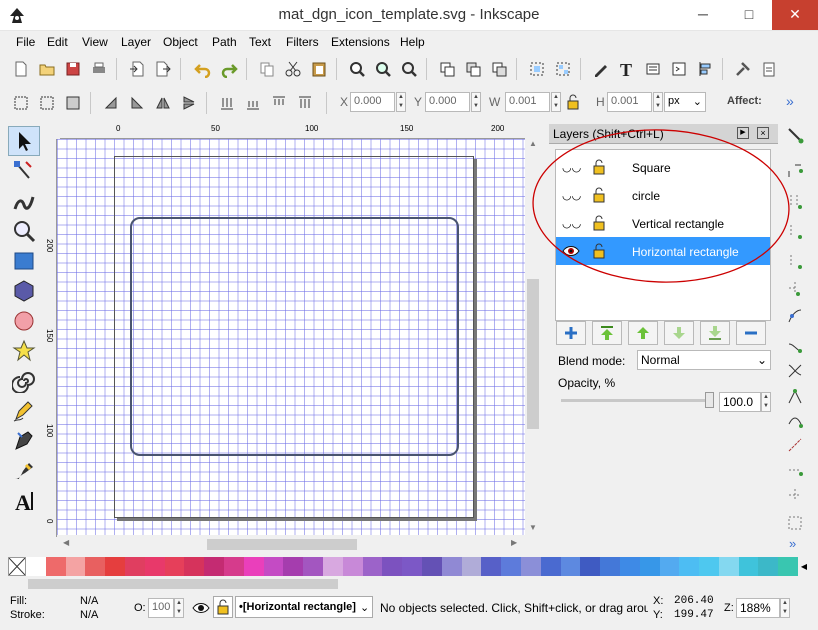 The height and width of the screenshot is (630, 818). I want to click on w-input: 0.001, so click(527, 102).